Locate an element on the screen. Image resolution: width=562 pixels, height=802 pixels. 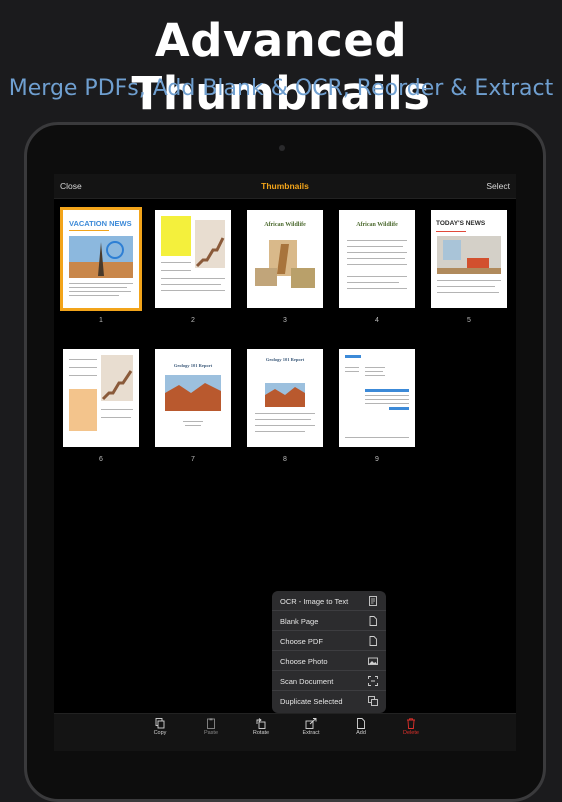
page-number: 3 is located at coordinates (285, 320).